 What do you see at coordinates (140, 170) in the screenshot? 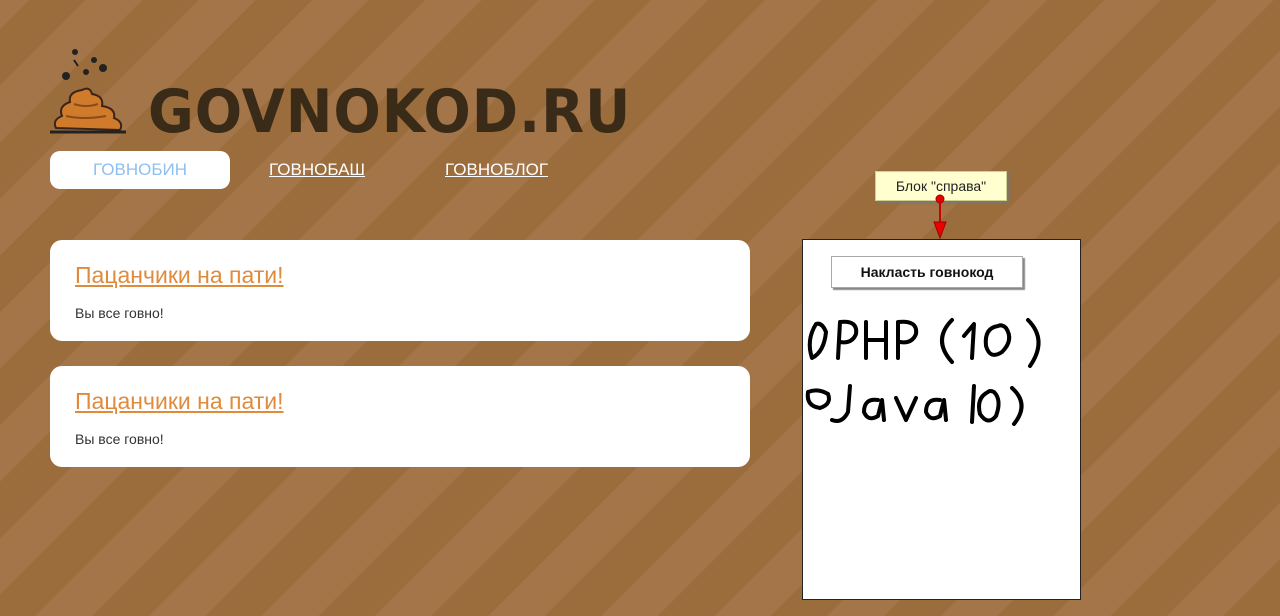
I see `nav-item-govnobin: ГОВНОБИН` at bounding box center [140, 170].